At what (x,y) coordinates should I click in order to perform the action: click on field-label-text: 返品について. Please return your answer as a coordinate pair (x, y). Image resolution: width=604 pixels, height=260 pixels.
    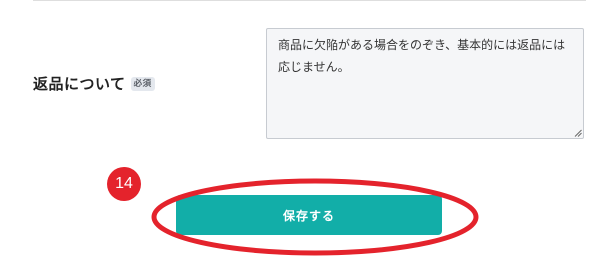
    Looking at the image, I should click on (79, 84).